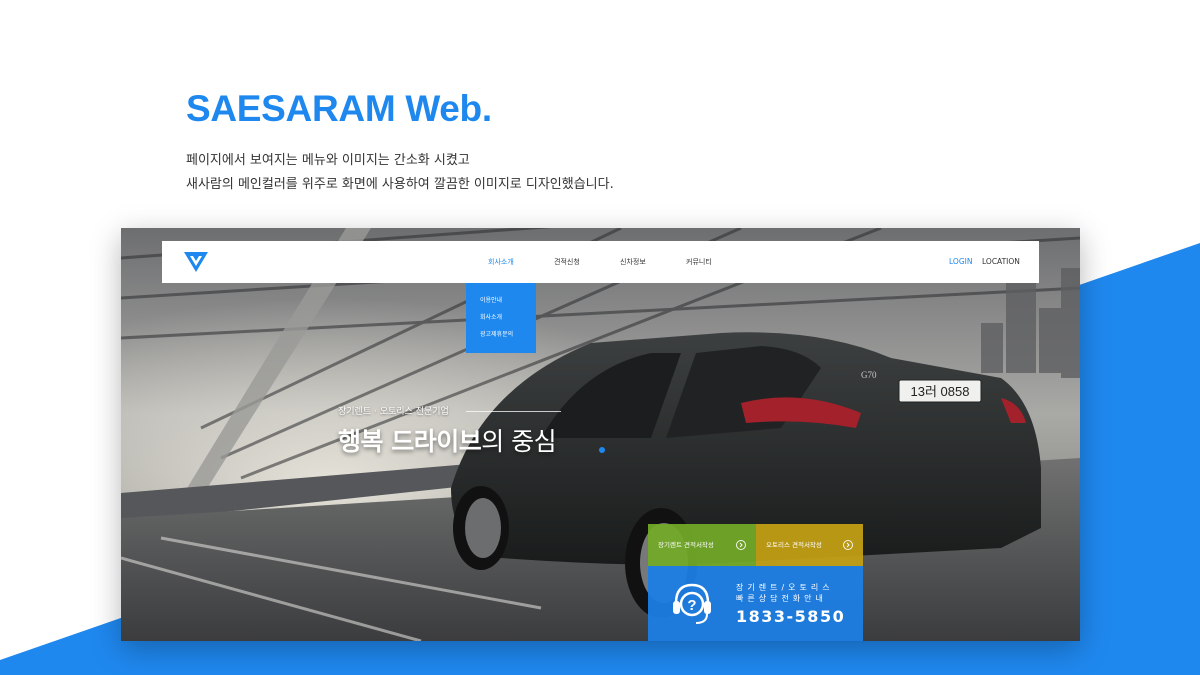  What do you see at coordinates (519, 441) in the screenshot?
I see `hero-title-light: 의 중심` at bounding box center [519, 441].